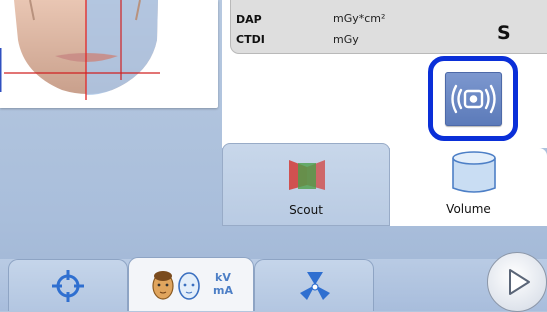 Image resolution: width=547 pixels, height=312 pixels. I want to click on size-indicator: S, so click(504, 33).